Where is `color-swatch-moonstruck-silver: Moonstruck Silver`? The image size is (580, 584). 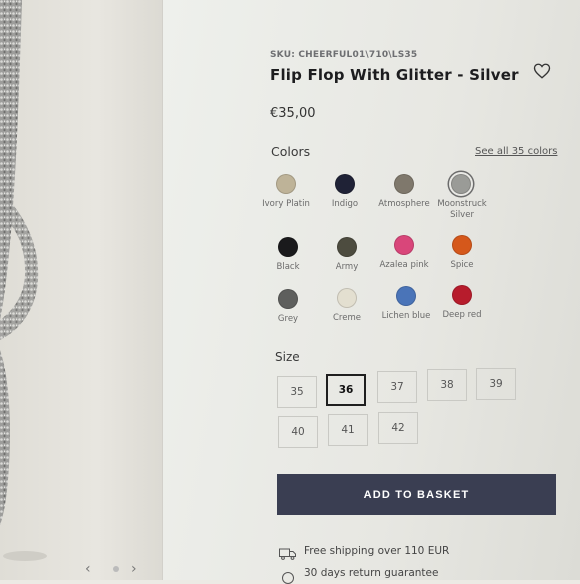
color-swatch-moonstruck-silver: Moonstruck Silver is located at coordinates (461, 197).